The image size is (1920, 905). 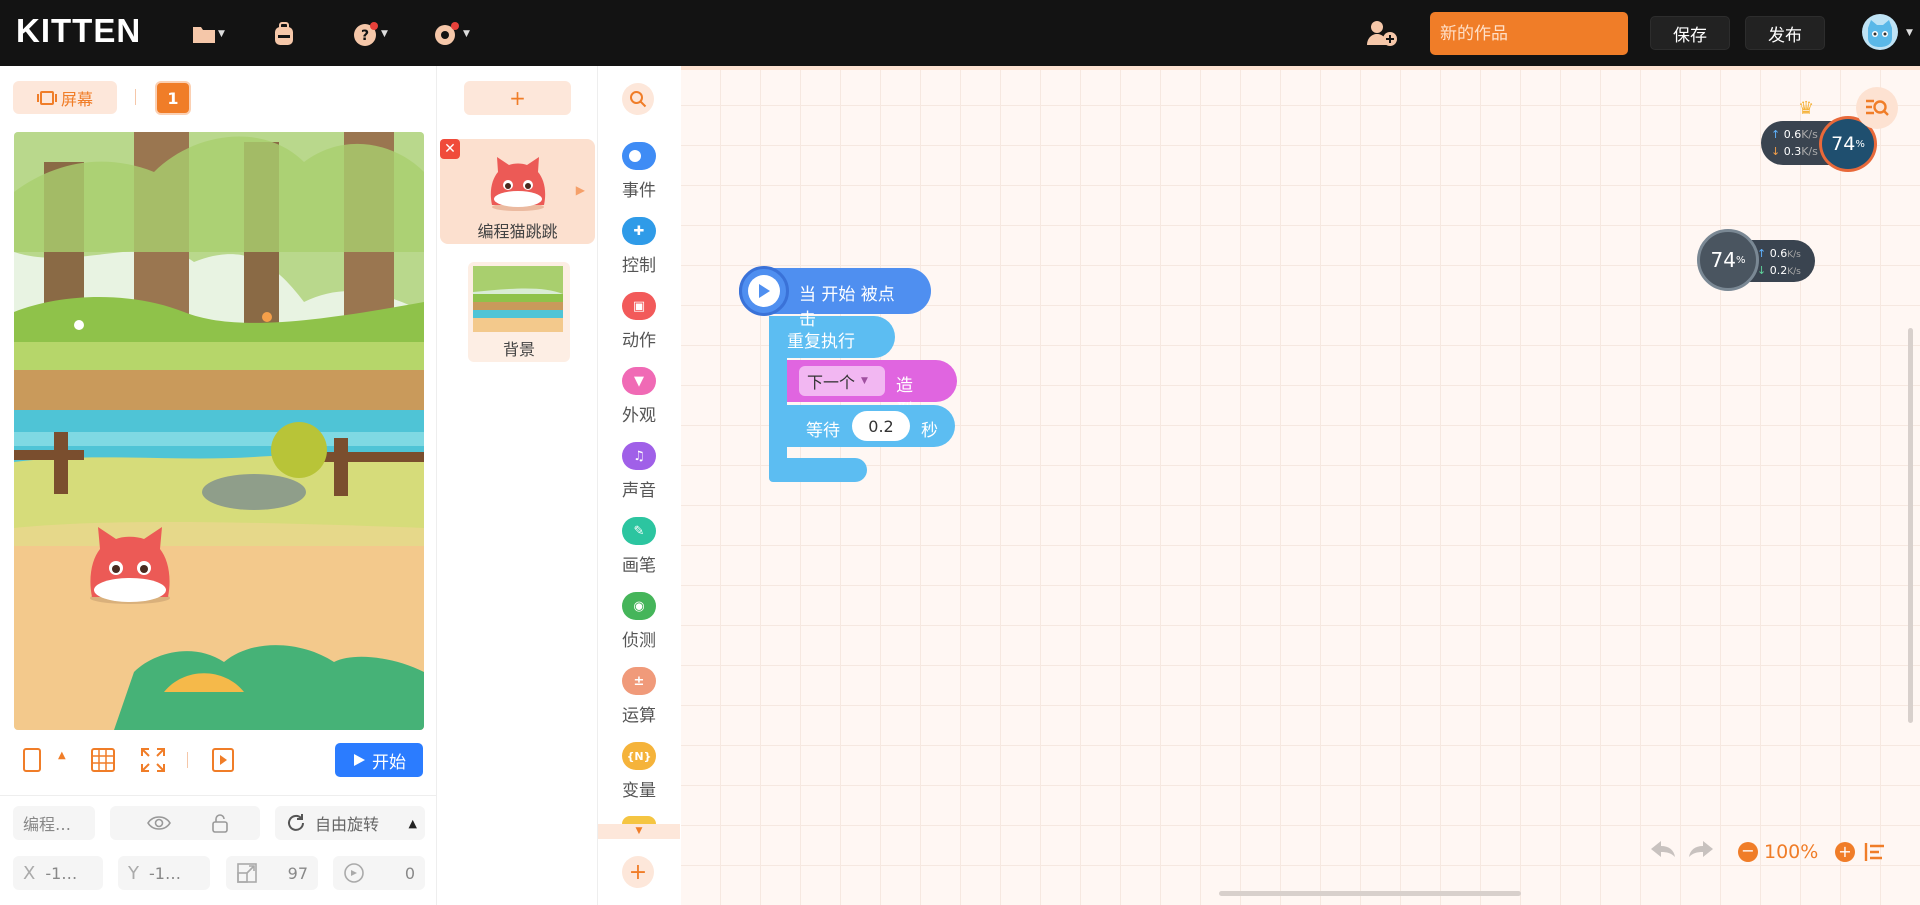 What do you see at coordinates (639, 550) in the screenshot?
I see `category-pen: ✎ 画笔` at bounding box center [639, 550].